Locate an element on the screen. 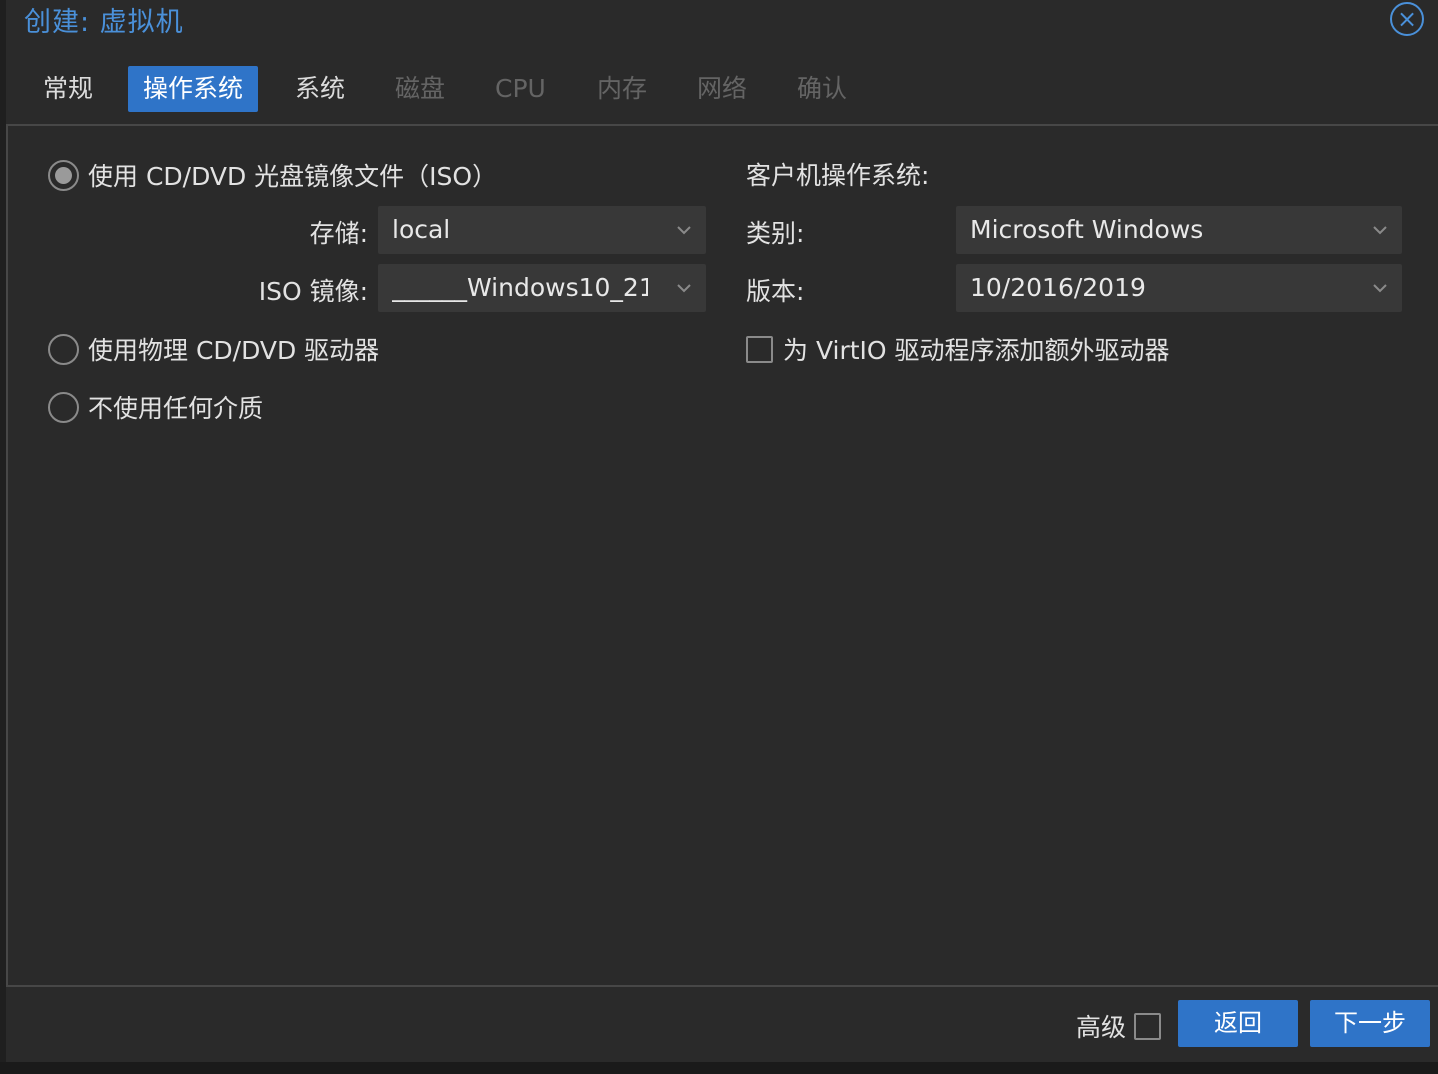 This screenshot has height=1074, width=1438. tab-memory: 内存 is located at coordinates (622, 88).